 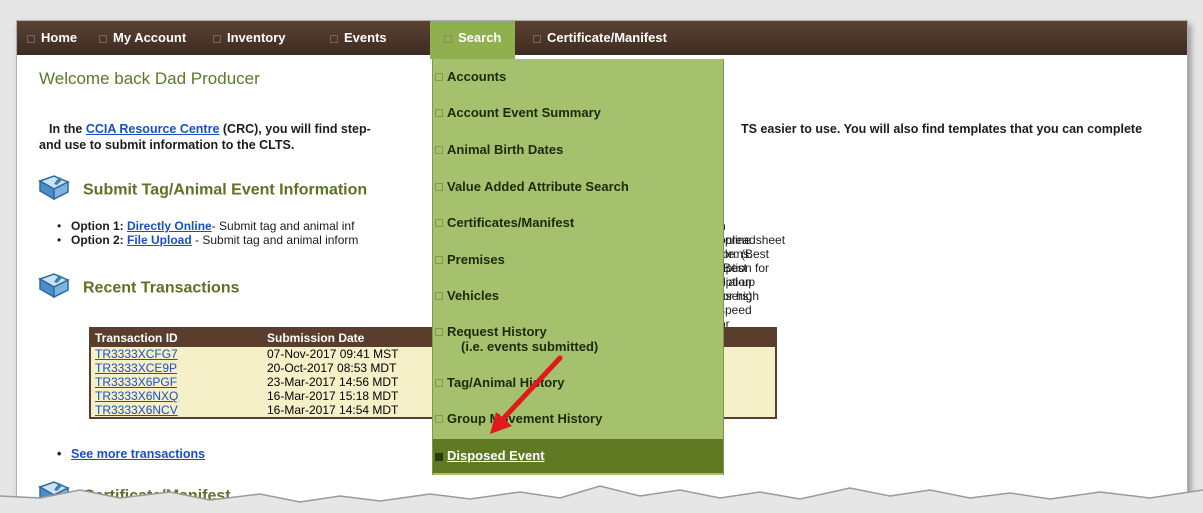 What do you see at coordinates (578, 259) in the screenshot?
I see `menu-item-premises: Premises` at bounding box center [578, 259].